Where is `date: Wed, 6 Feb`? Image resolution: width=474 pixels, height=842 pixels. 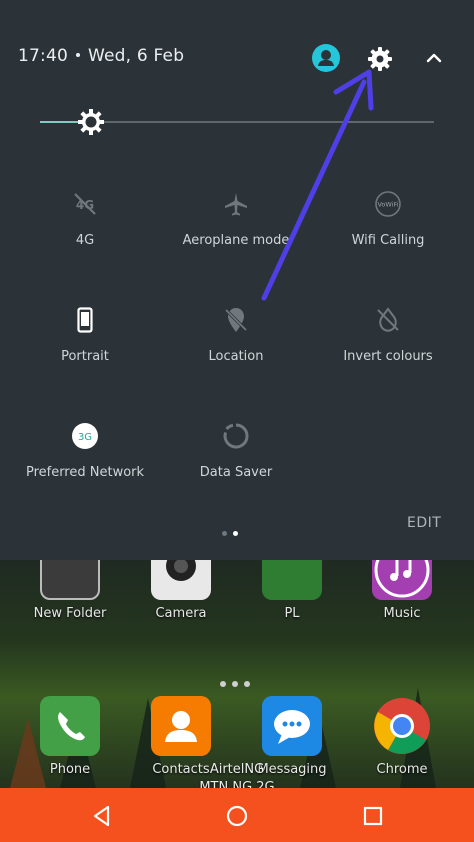
date: Wed, 6 Feb is located at coordinates (136, 56).